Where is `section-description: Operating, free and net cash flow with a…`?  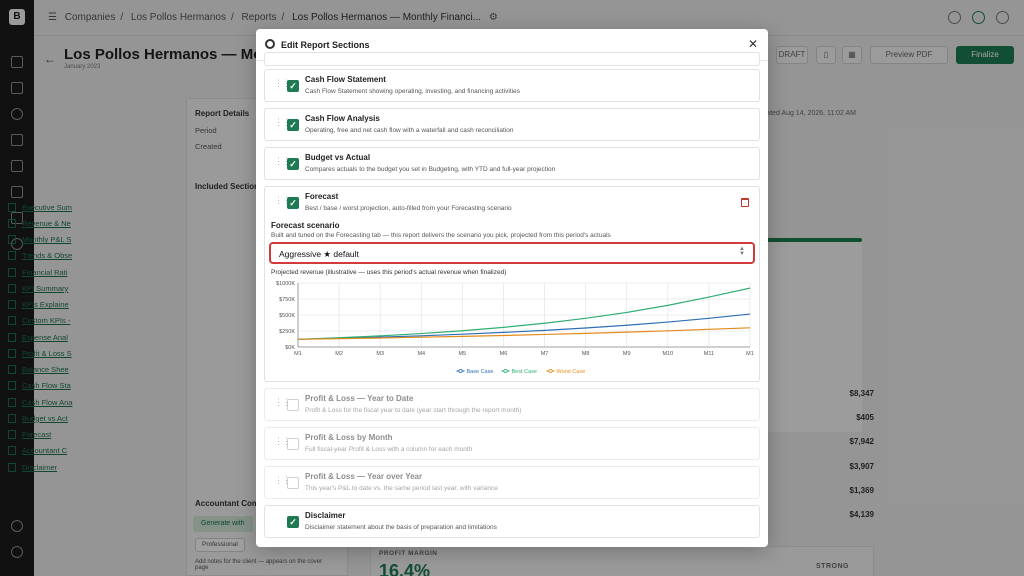 section-description: Operating, free and net cash flow with a… is located at coordinates (409, 130).